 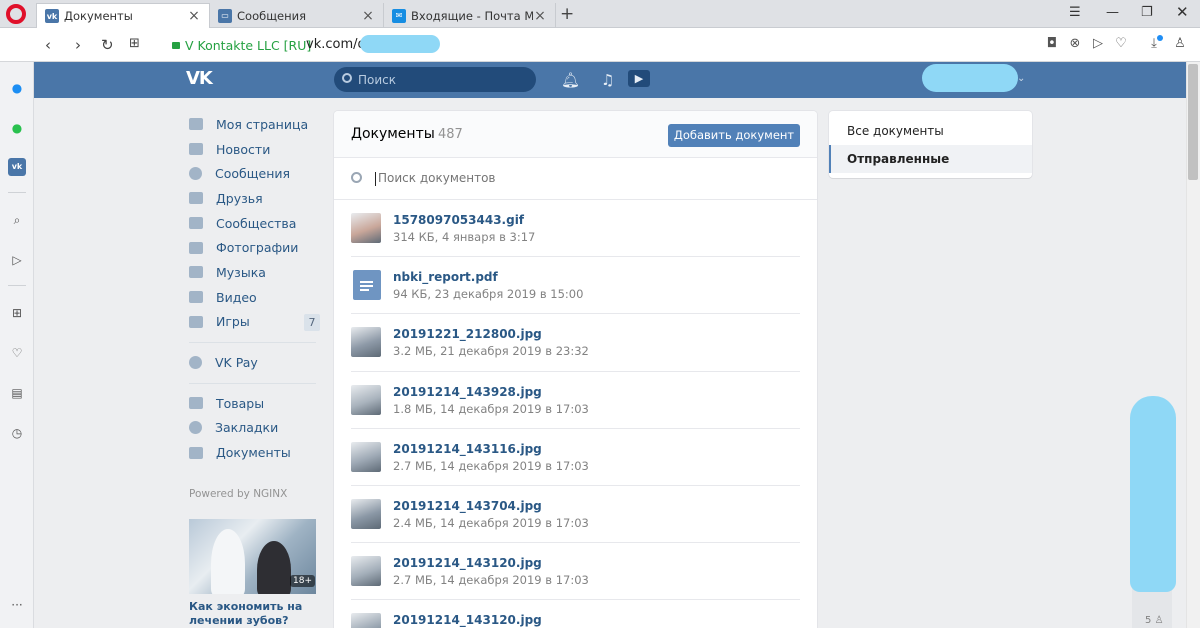 What do you see at coordinates (123, 15) in the screenshot?
I see `tab-documents: vk Документы ×` at bounding box center [123, 15].